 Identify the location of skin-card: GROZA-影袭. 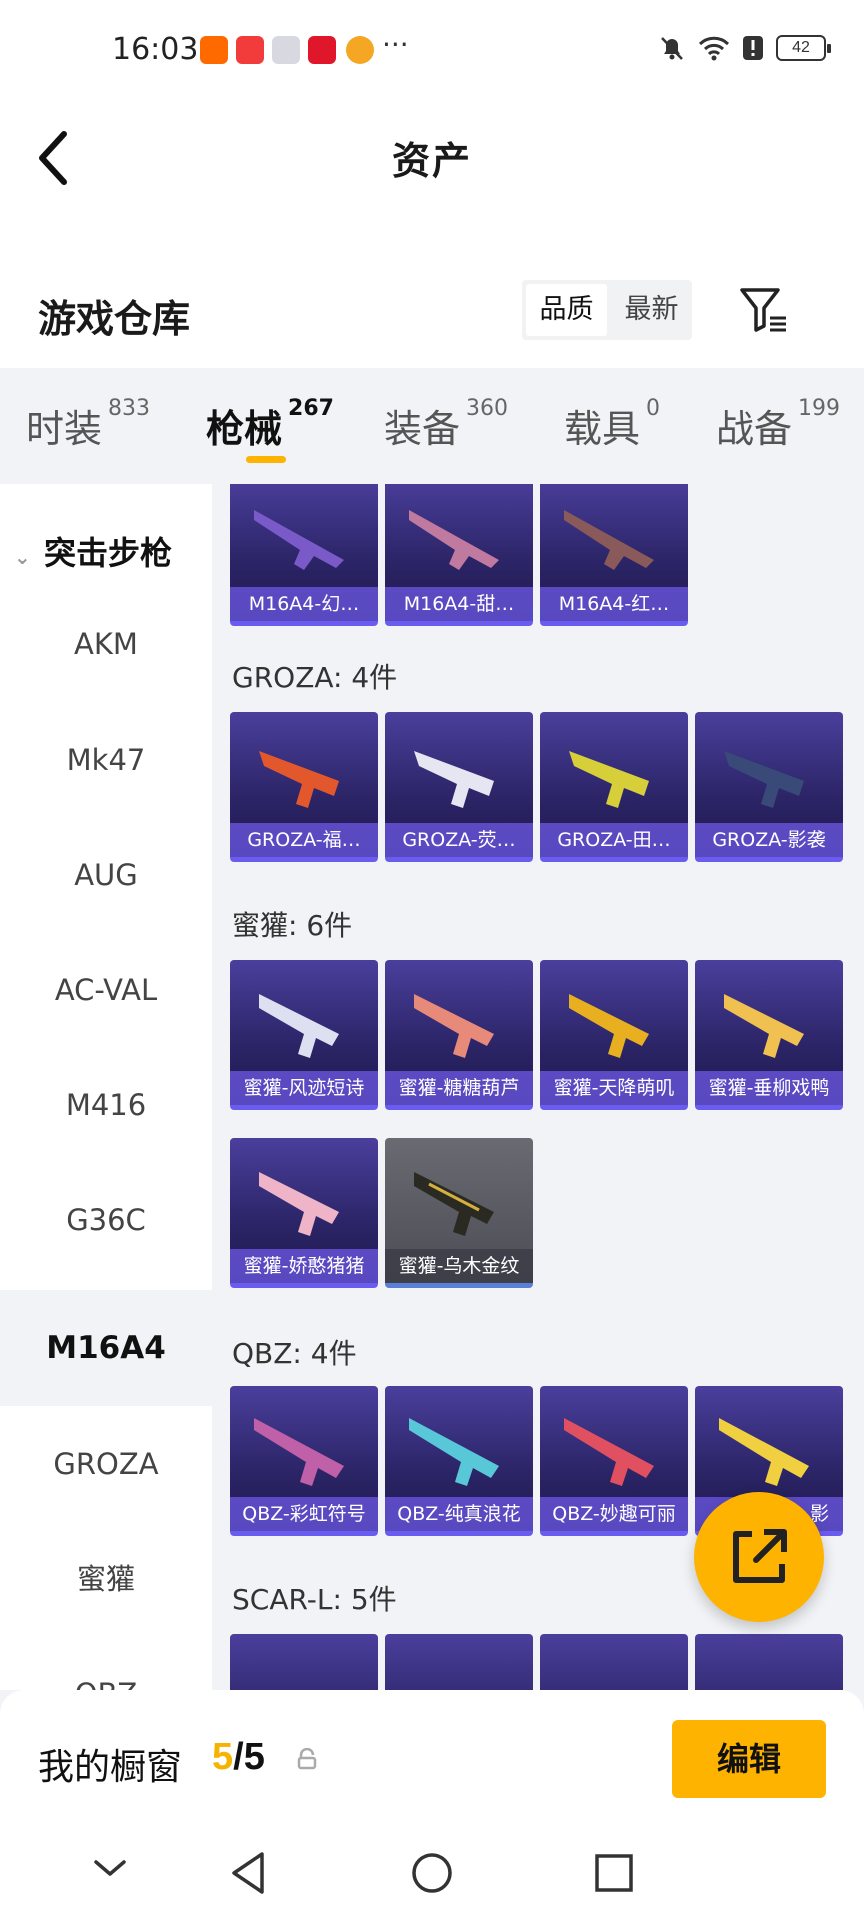
(769, 787).